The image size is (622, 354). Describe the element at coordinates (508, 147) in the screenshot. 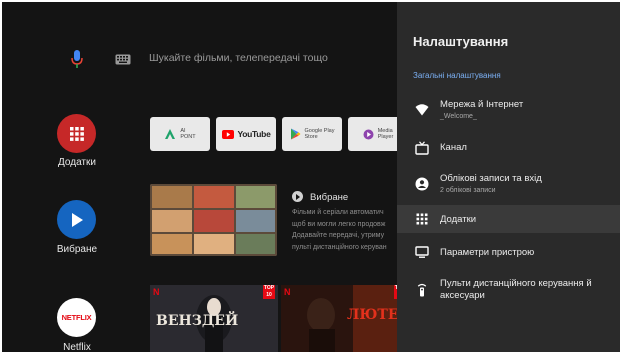

I see `settings-item-channel: Канал` at that location.